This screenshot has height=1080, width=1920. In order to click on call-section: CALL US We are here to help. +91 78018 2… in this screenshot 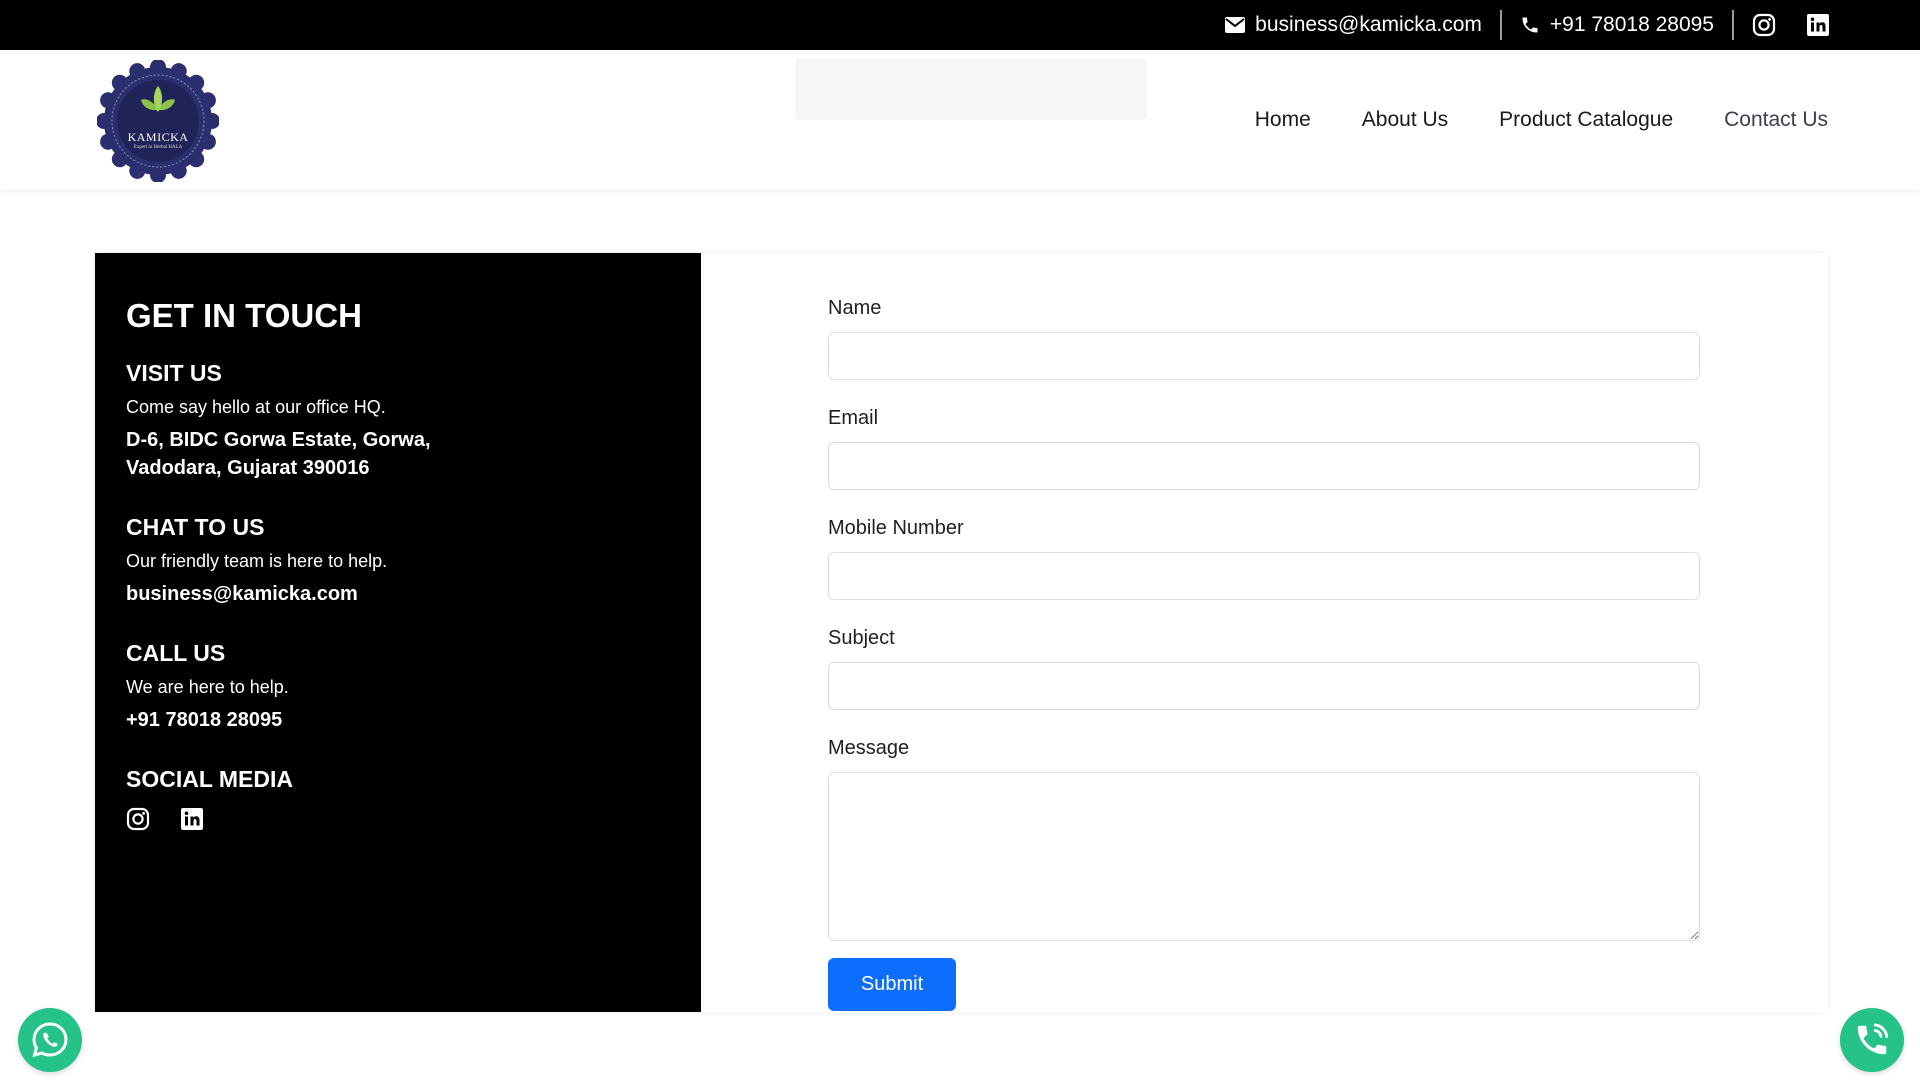, I will do `click(398, 687)`.